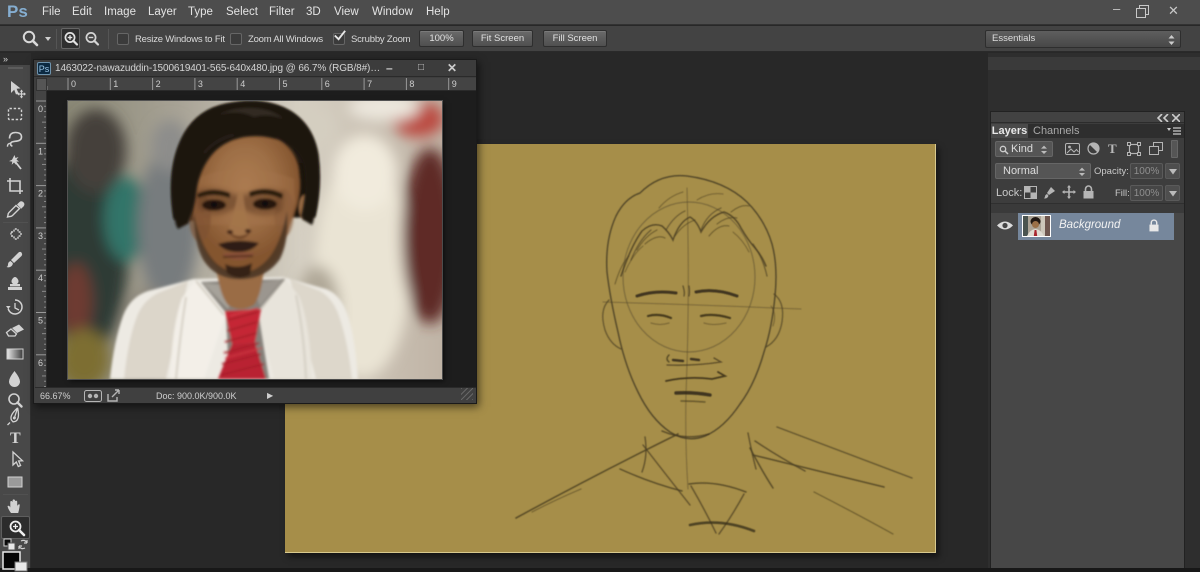 This screenshot has height=572, width=1200. What do you see at coordinates (15, 438) in the screenshot?
I see `svg-text: T` at bounding box center [15, 438].